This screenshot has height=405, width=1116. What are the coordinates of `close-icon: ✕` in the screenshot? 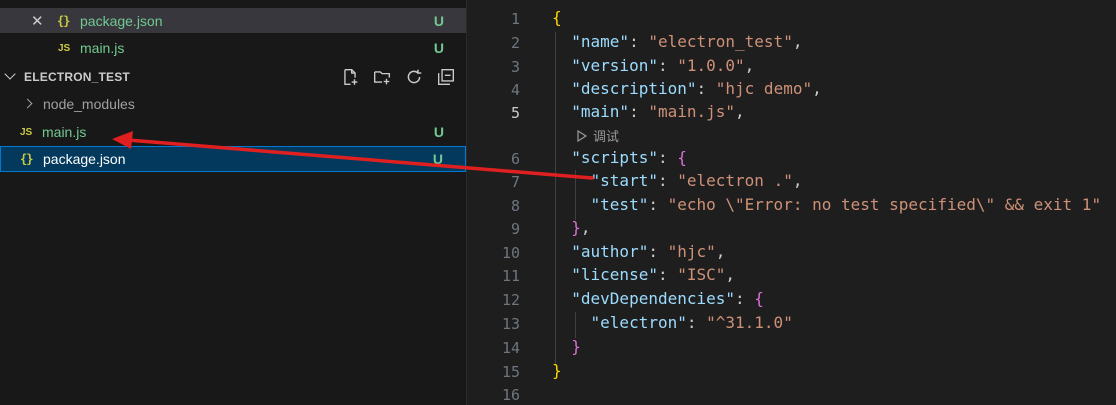 It's located at (37, 21).